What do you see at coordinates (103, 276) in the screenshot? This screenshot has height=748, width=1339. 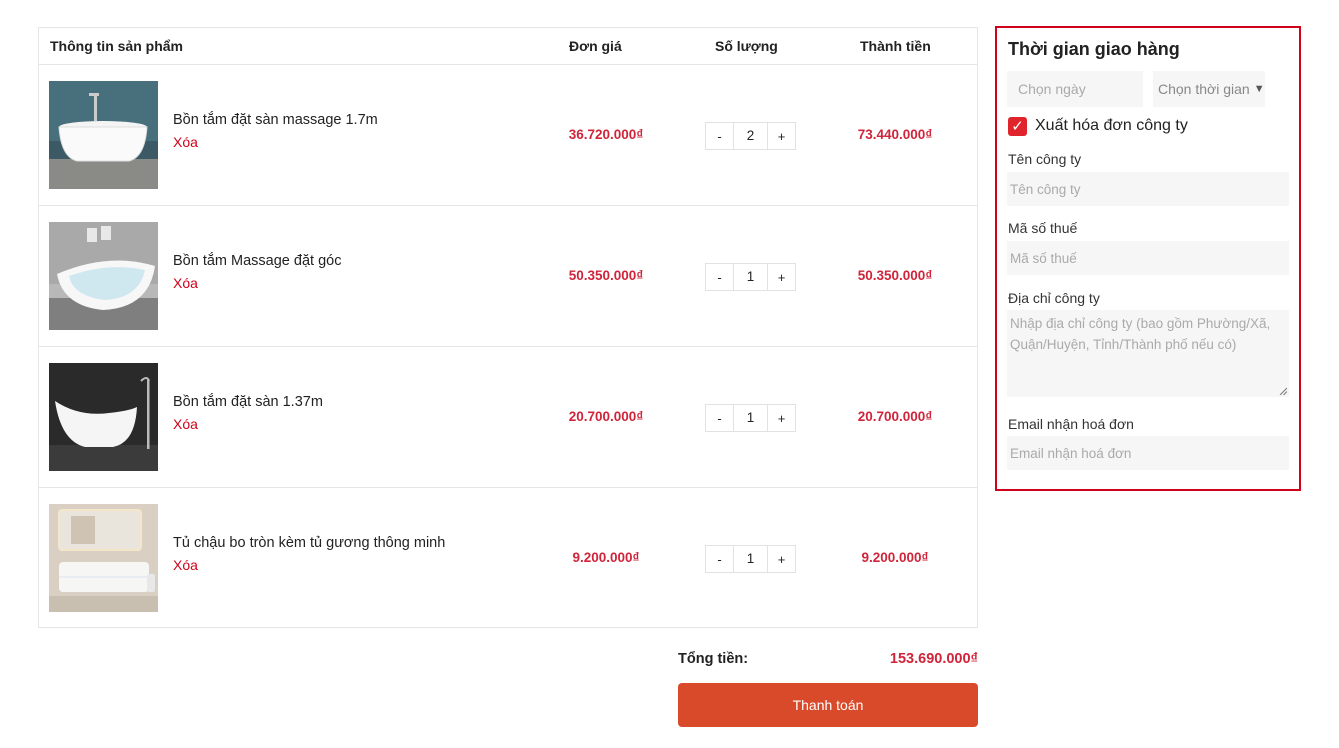 I see `corner-massage-bathtub-image` at bounding box center [103, 276].